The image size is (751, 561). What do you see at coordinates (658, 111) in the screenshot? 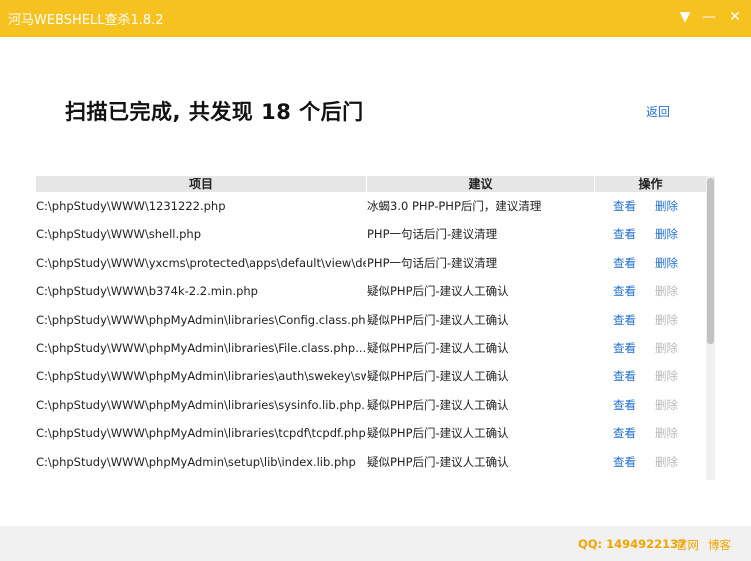
I see `back-link: 返回` at bounding box center [658, 111].